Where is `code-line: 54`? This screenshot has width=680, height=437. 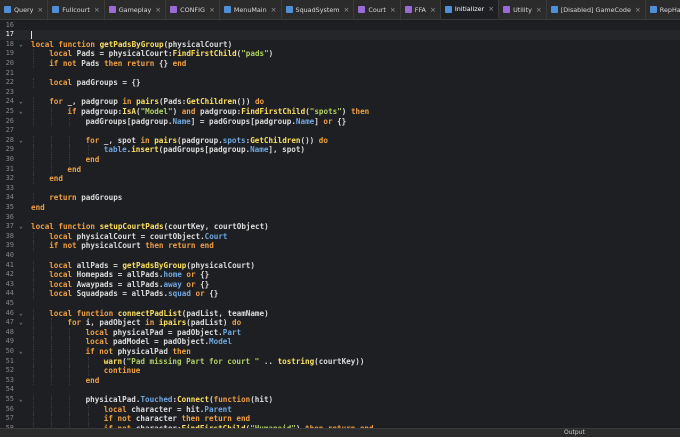 code-line: 54 is located at coordinates (340, 390).